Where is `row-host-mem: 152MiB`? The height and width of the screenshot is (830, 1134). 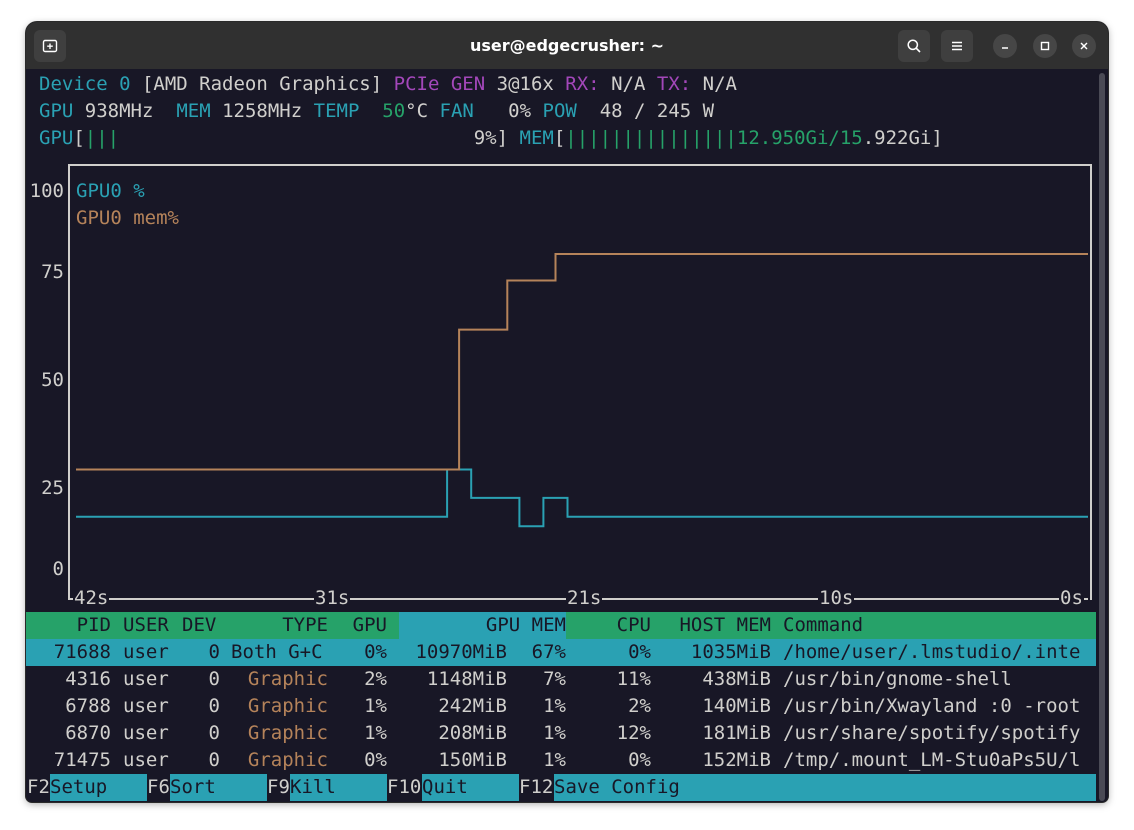 row-host-mem: 152MiB is located at coordinates (736, 760).